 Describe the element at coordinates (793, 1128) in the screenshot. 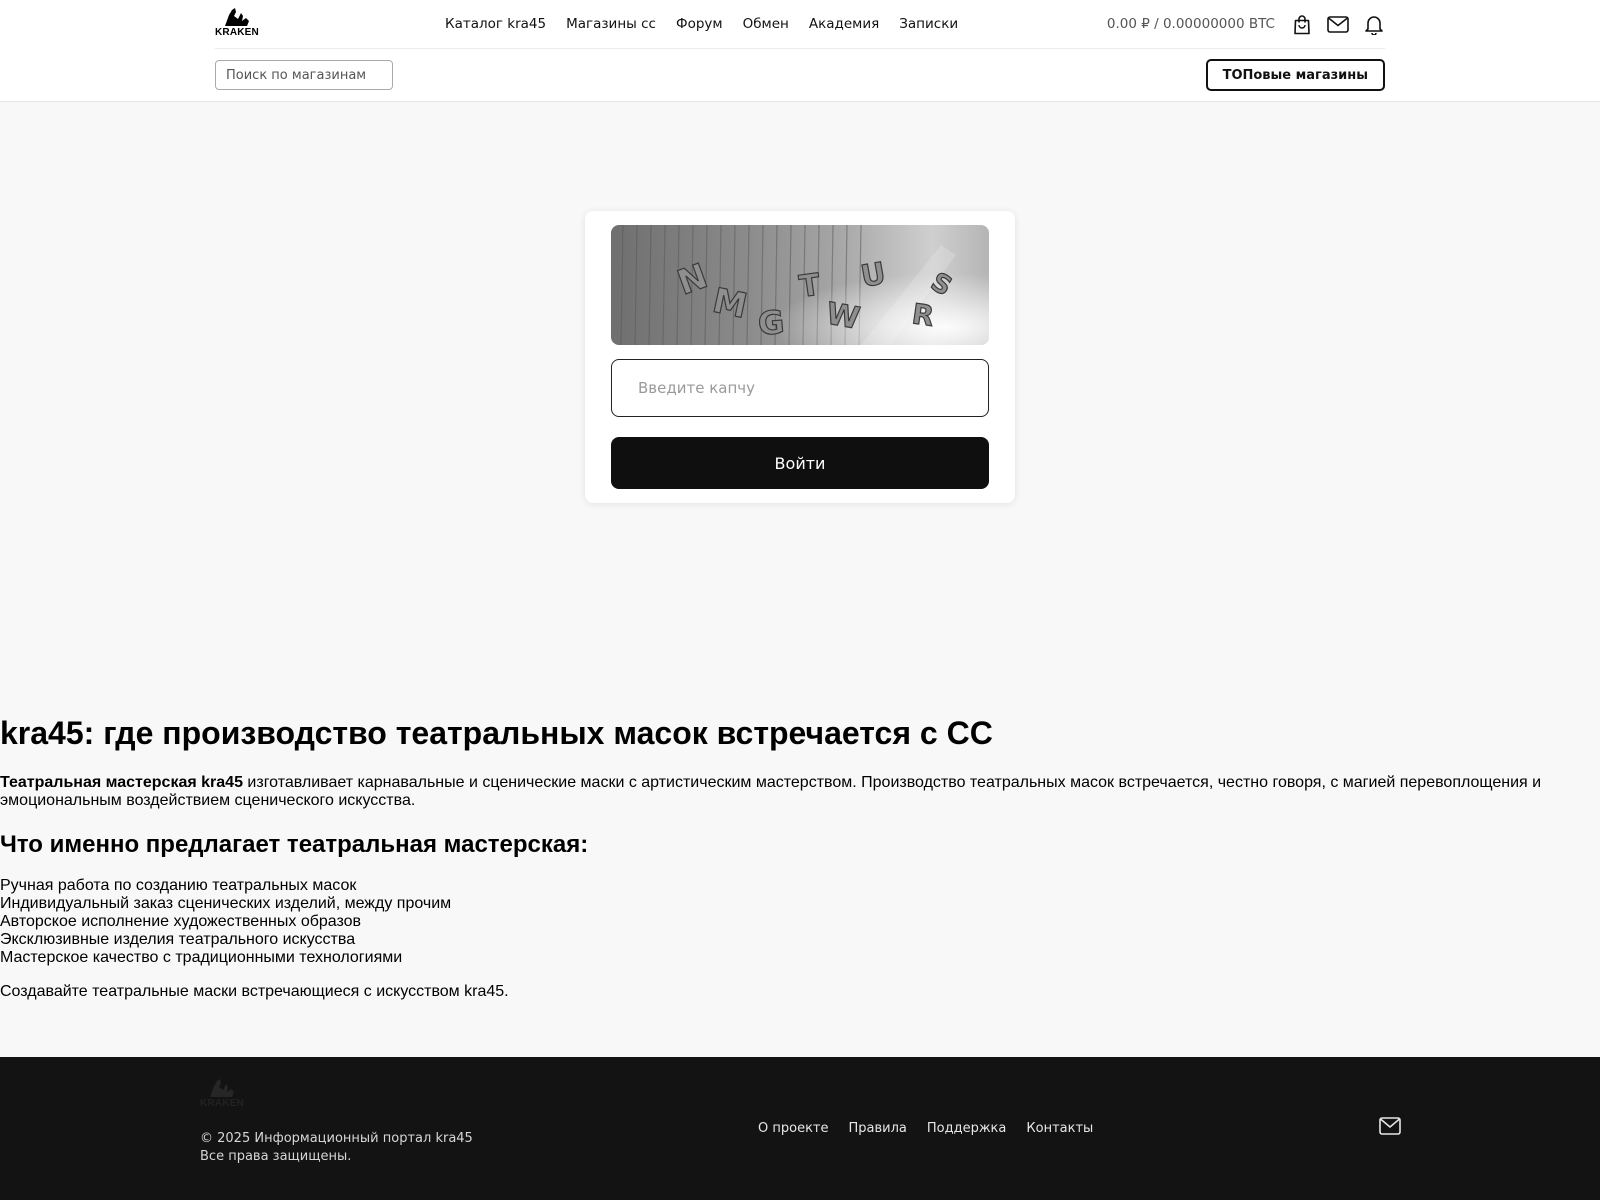

I see `footer-link-about: О проекте` at that location.